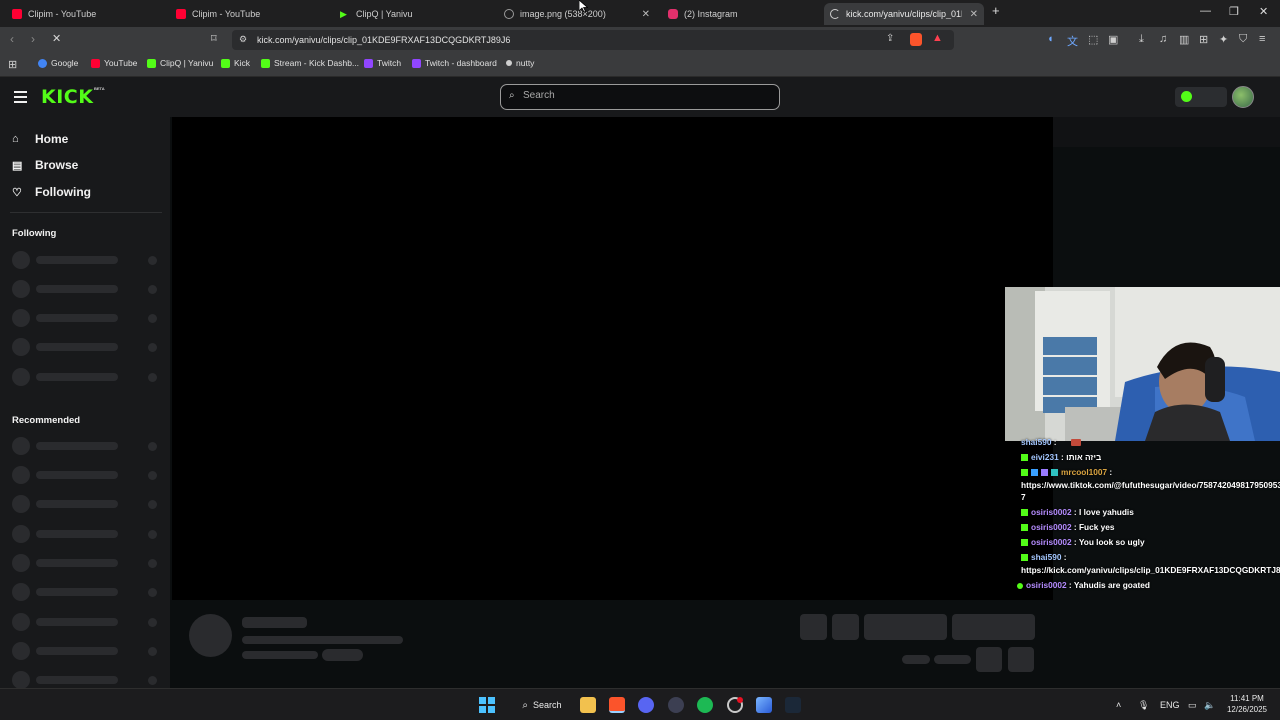 Image resolution: width=1280 pixels, height=720 pixels. Describe the element at coordinates (1143, 705) in the screenshot. I see `microphone-icon: 🎙` at that location.